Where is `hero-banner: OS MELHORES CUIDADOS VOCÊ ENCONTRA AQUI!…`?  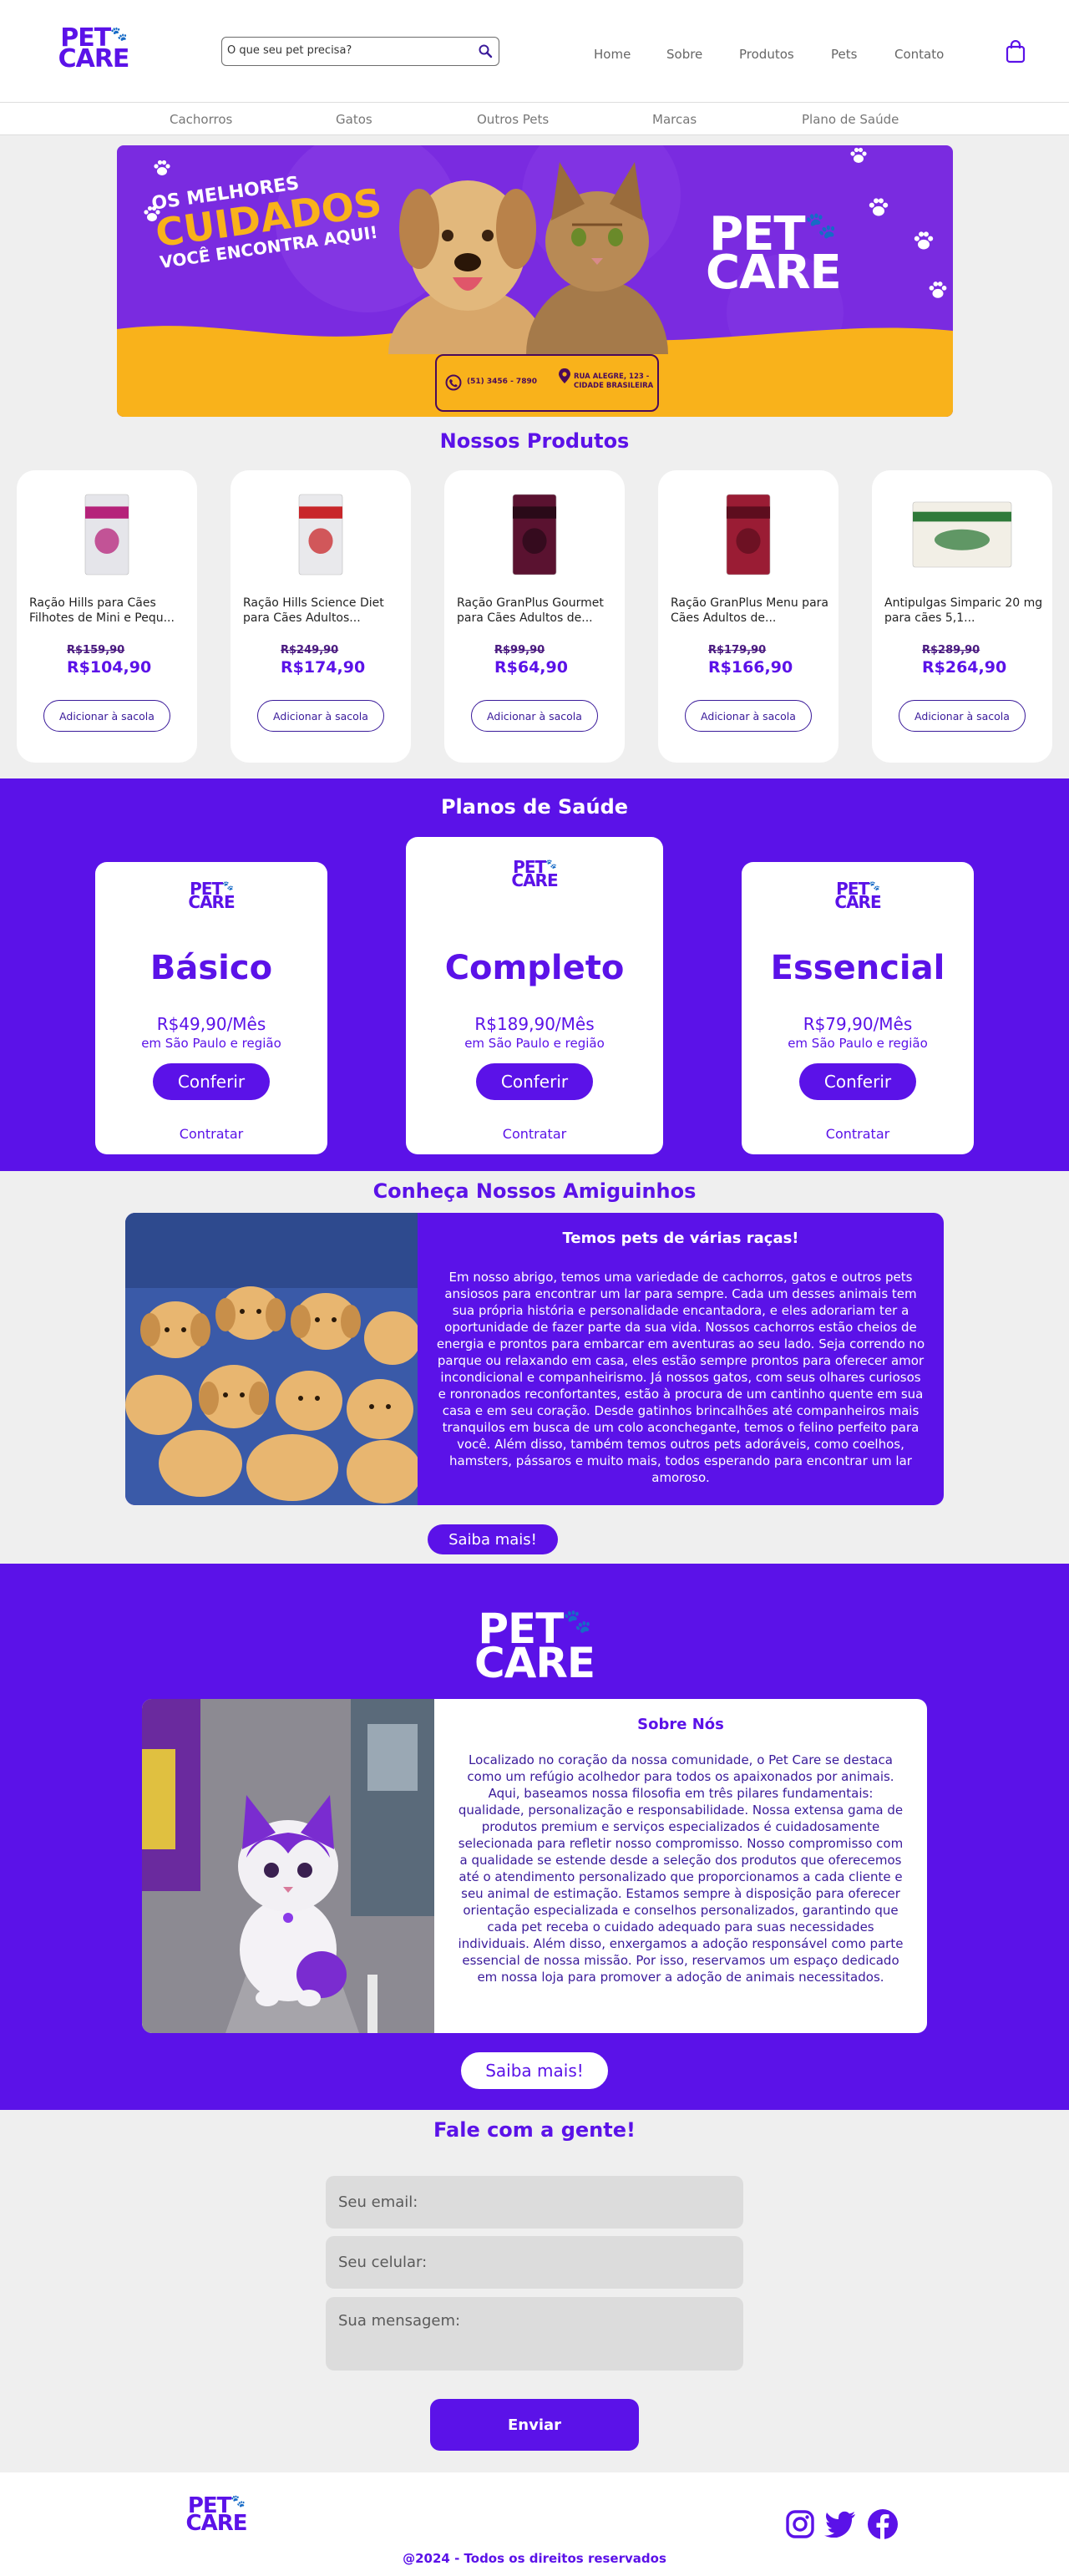
hero-banner: OS MELHORES CUIDADOS VOCÊ ENCONTRA AQUI!… is located at coordinates (535, 281).